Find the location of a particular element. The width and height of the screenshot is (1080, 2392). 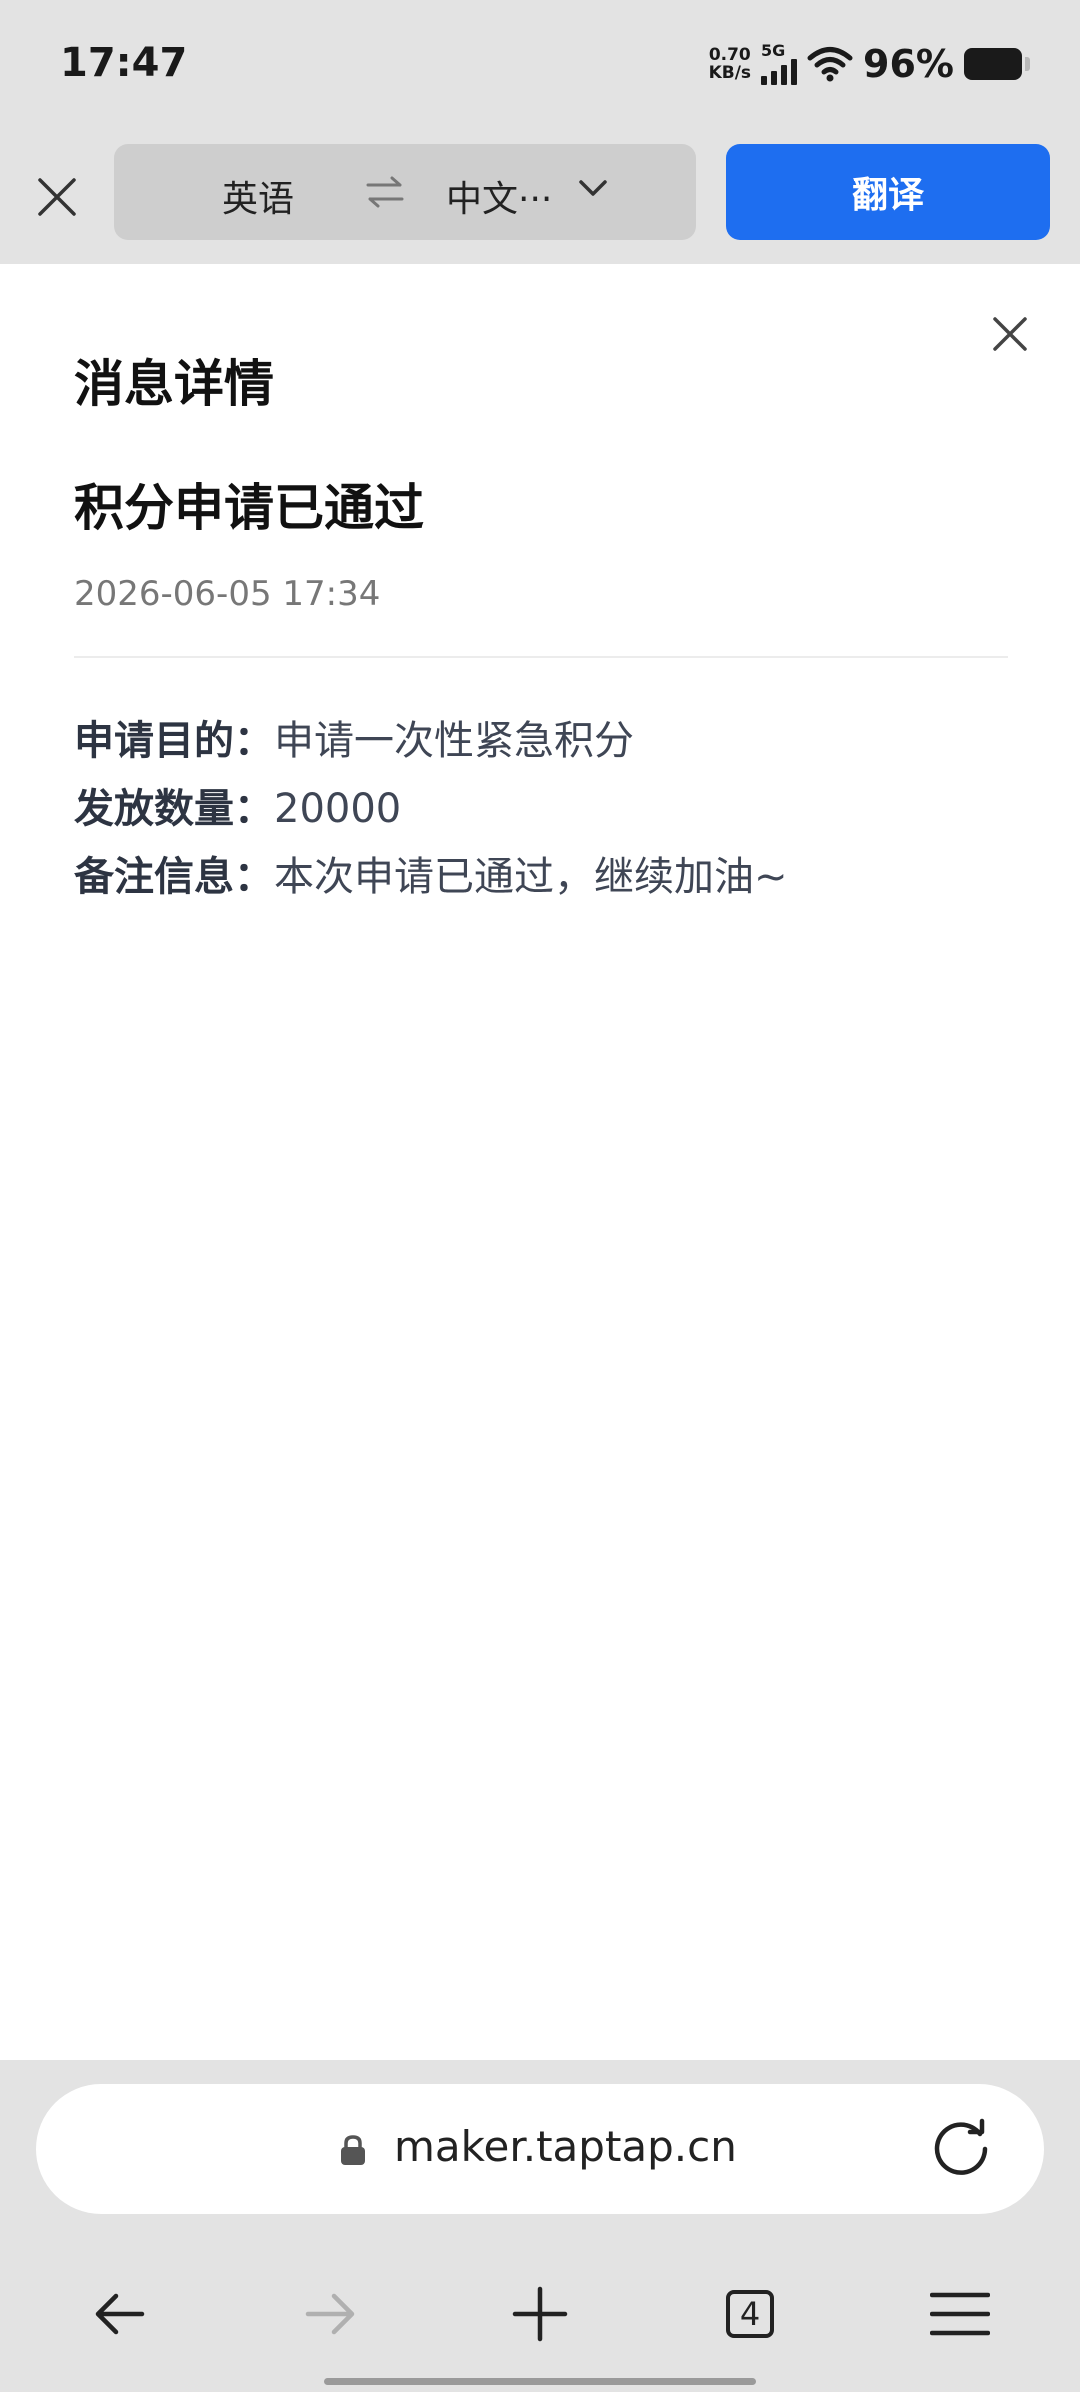

forward-button is located at coordinates (330, 2314).